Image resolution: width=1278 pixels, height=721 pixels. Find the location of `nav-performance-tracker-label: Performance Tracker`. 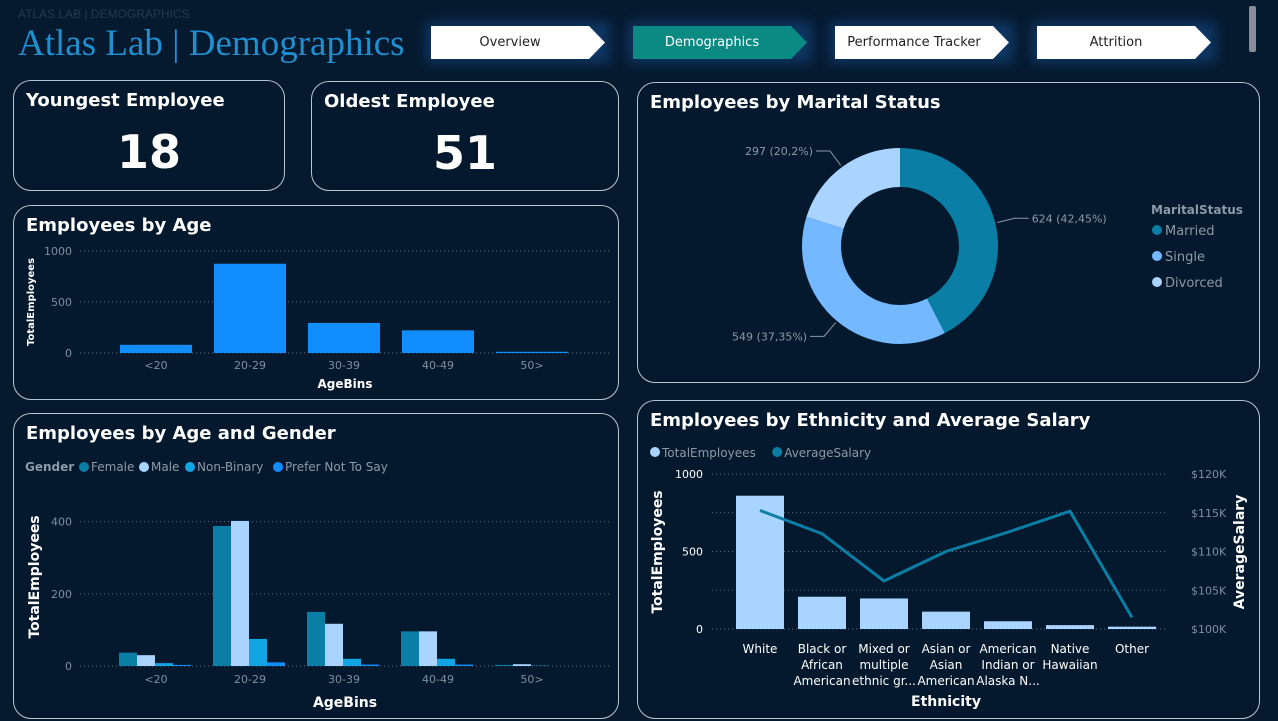

nav-performance-tracker-label: Performance Tracker is located at coordinates (914, 42).